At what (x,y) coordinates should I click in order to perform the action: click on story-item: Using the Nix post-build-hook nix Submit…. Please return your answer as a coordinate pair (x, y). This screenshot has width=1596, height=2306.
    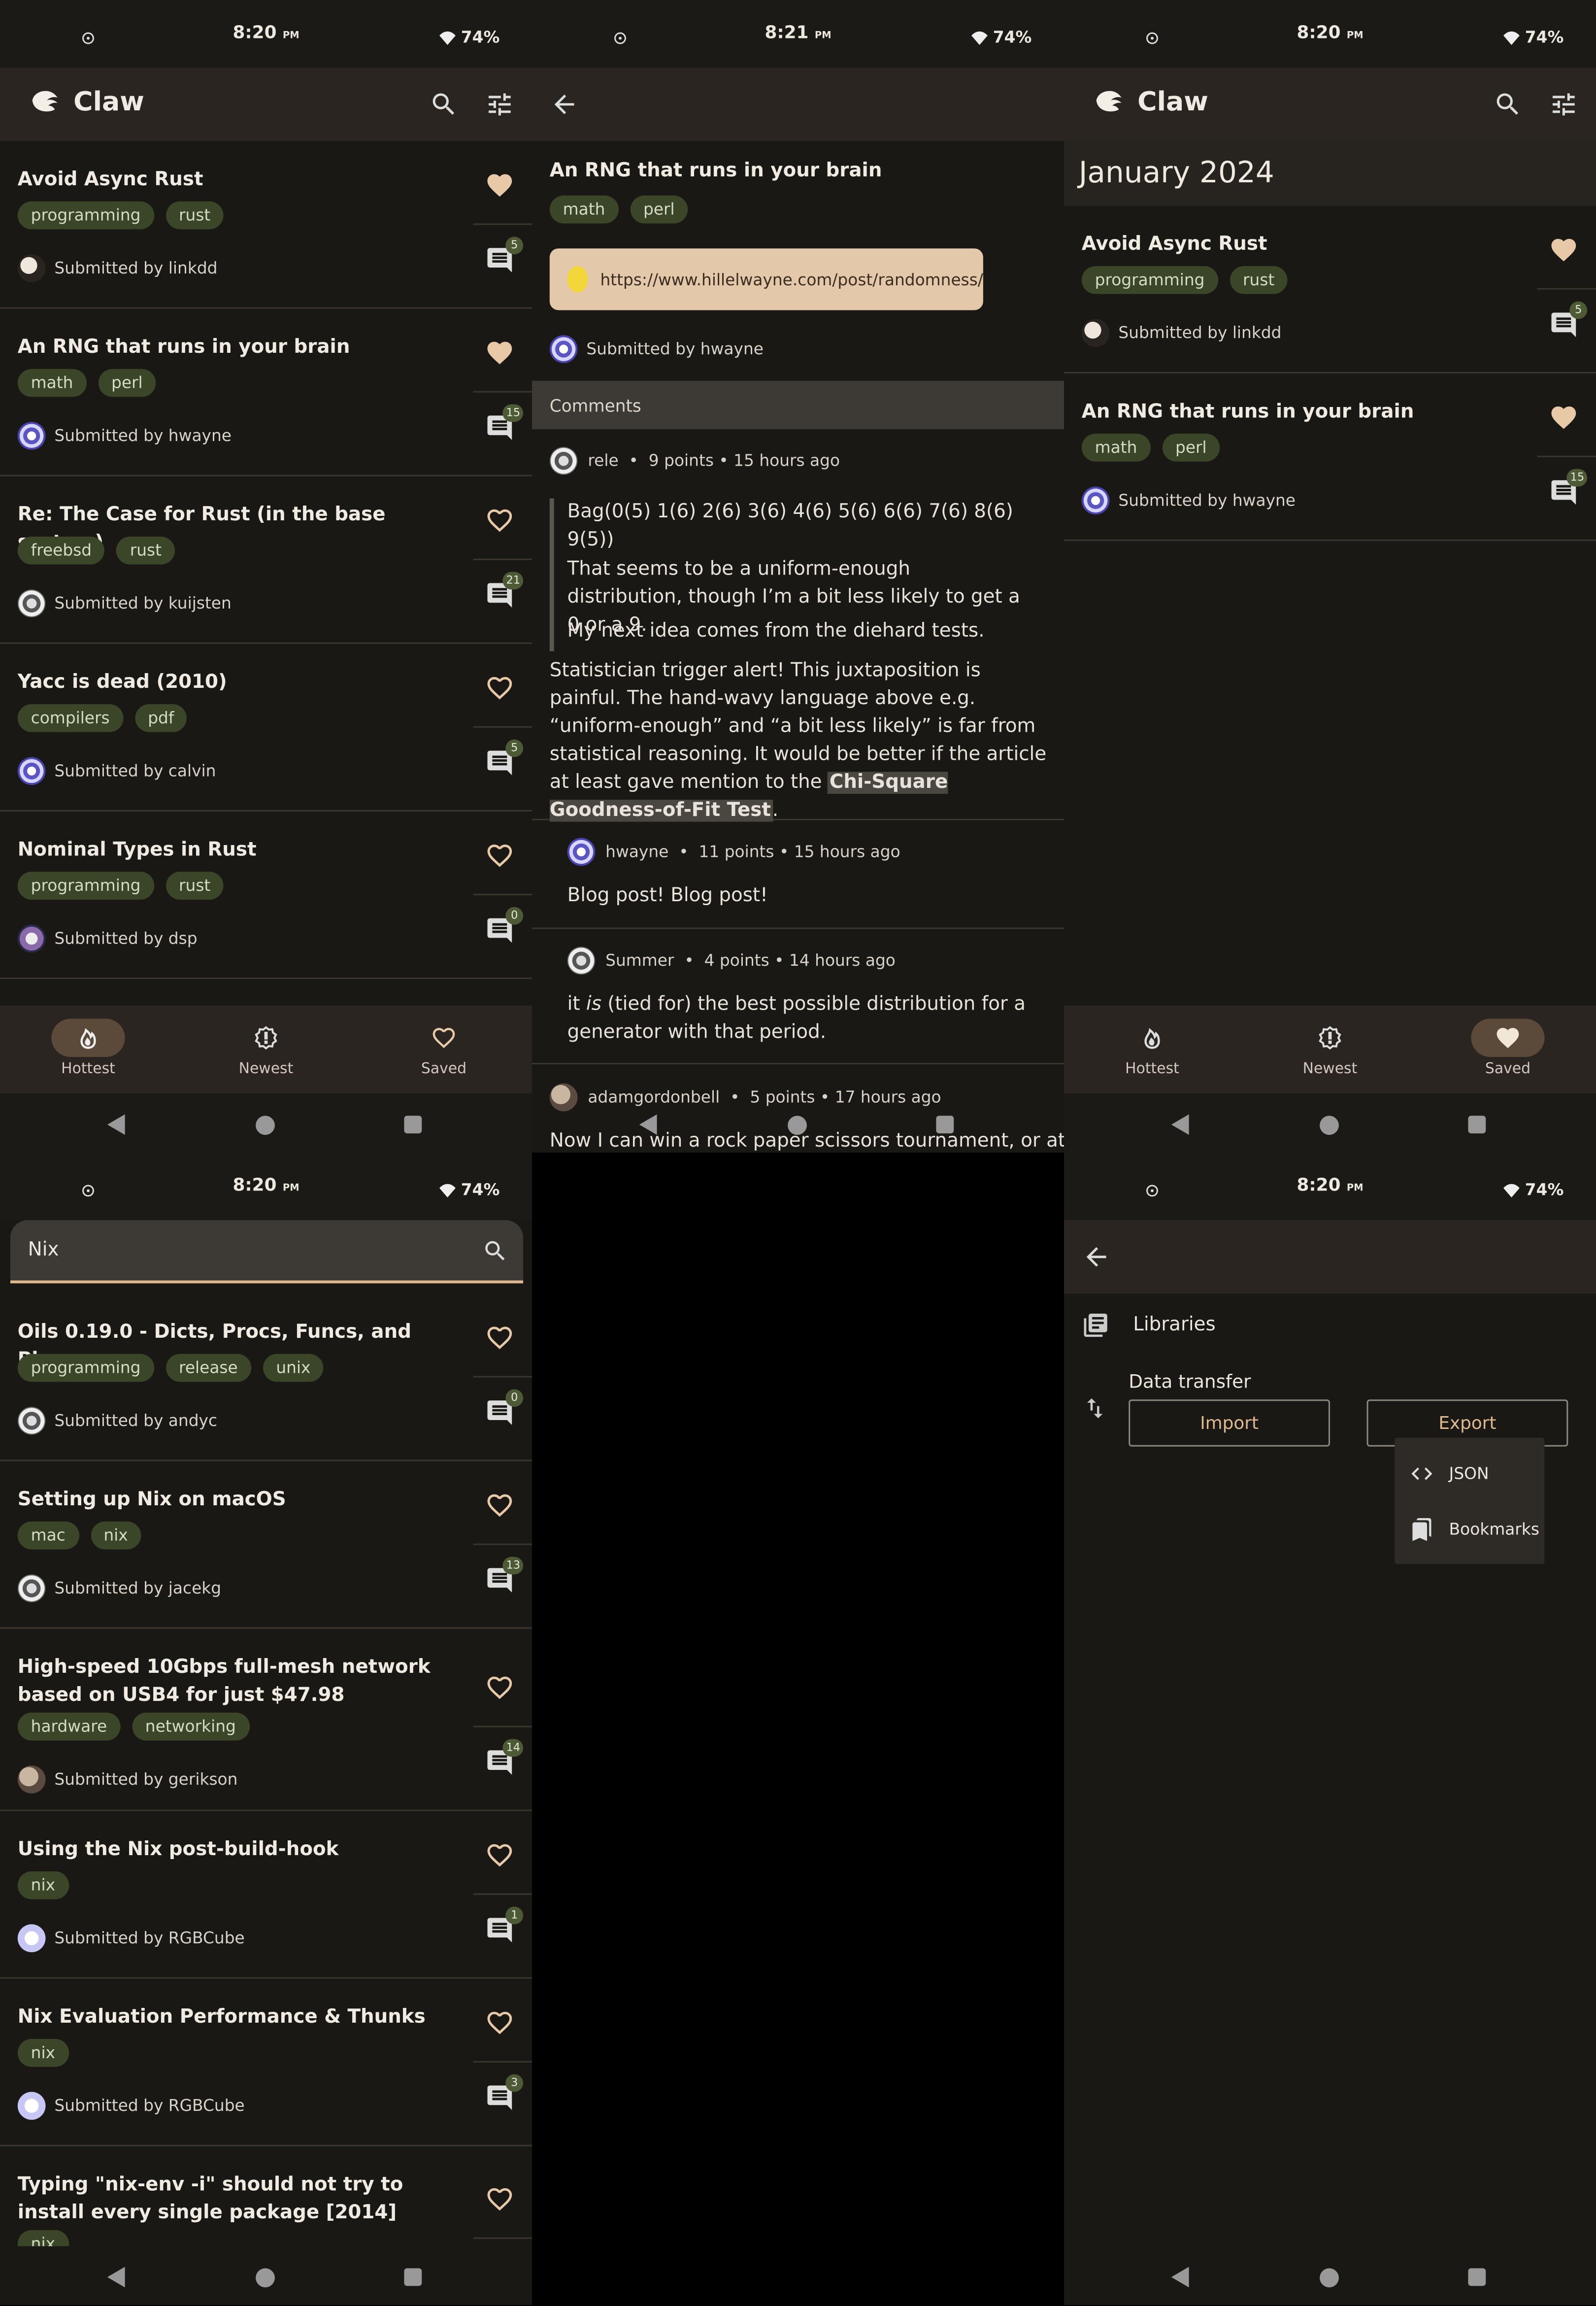
    Looking at the image, I should click on (266, 1895).